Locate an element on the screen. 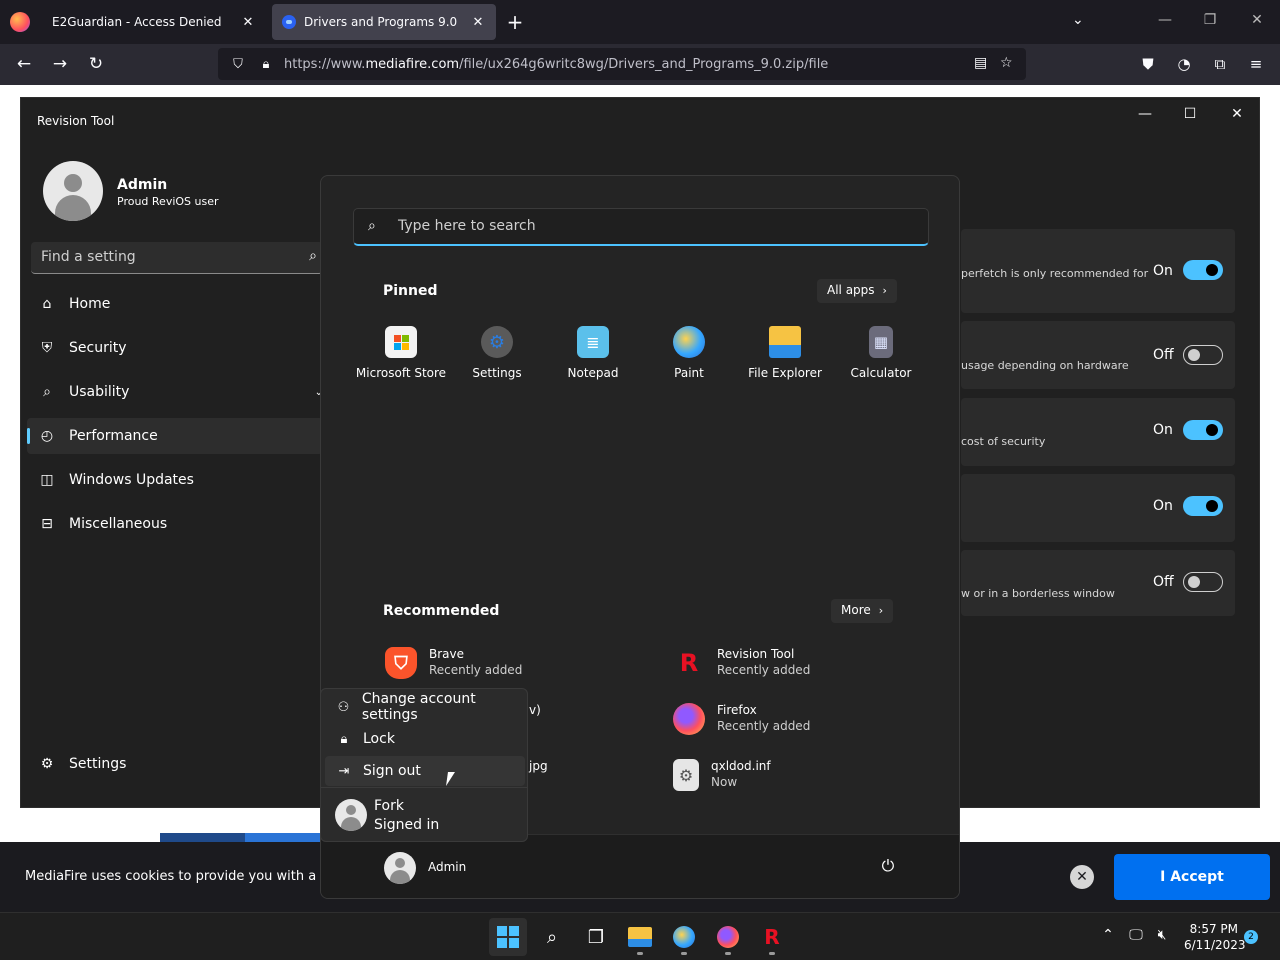  clock: 8:57 PM 6/11/2023 is located at coordinates (1215, 937).